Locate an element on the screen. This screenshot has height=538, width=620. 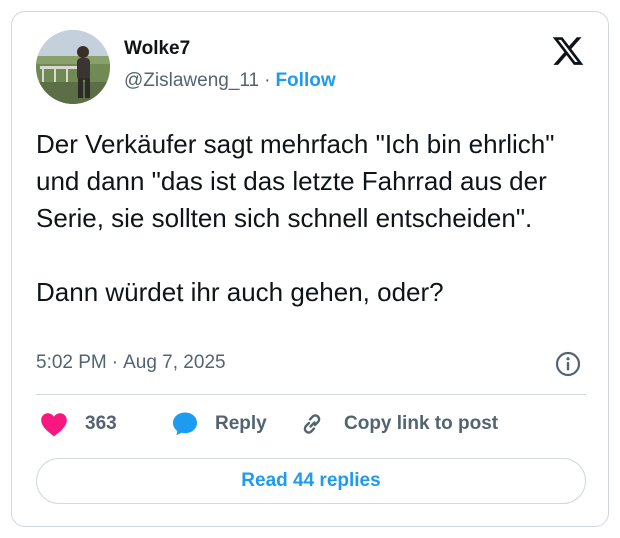
copy-link-button: Copy link to post is located at coordinates (398, 424).